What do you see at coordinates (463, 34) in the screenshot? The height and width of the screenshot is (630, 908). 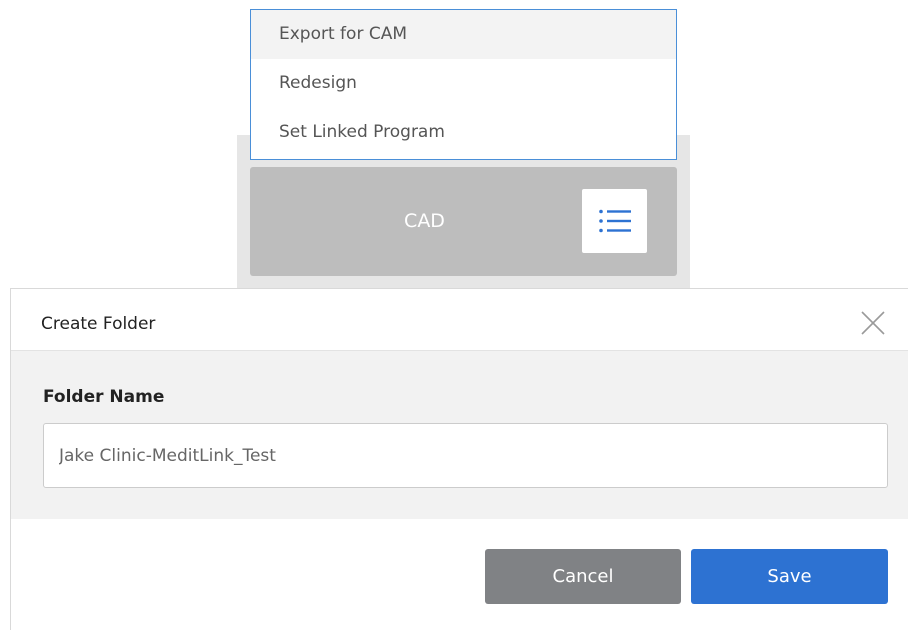 I see `menu-item-export-for-cam: Export for CAM` at bounding box center [463, 34].